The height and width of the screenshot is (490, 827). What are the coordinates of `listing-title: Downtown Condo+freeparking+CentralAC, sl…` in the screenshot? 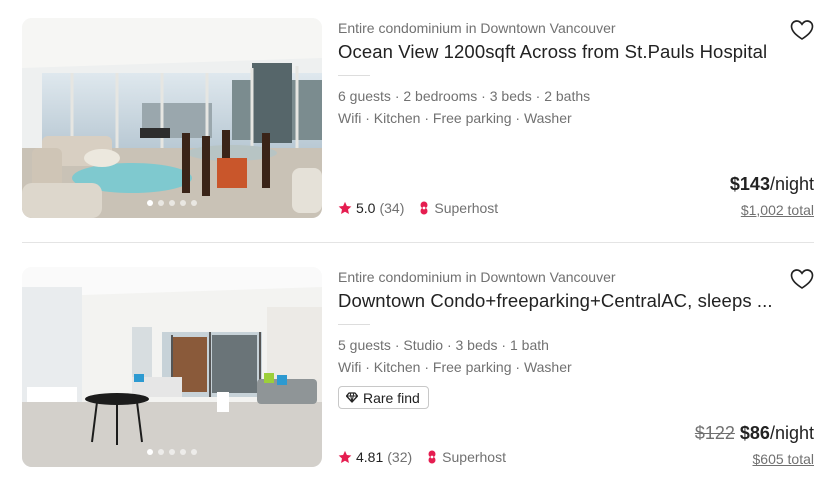 It's located at (555, 301).